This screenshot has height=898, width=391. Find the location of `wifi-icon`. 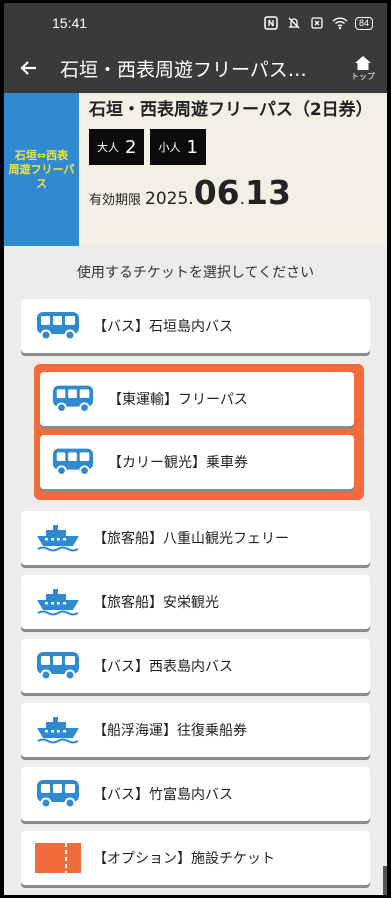

wifi-icon is located at coordinates (340, 23).